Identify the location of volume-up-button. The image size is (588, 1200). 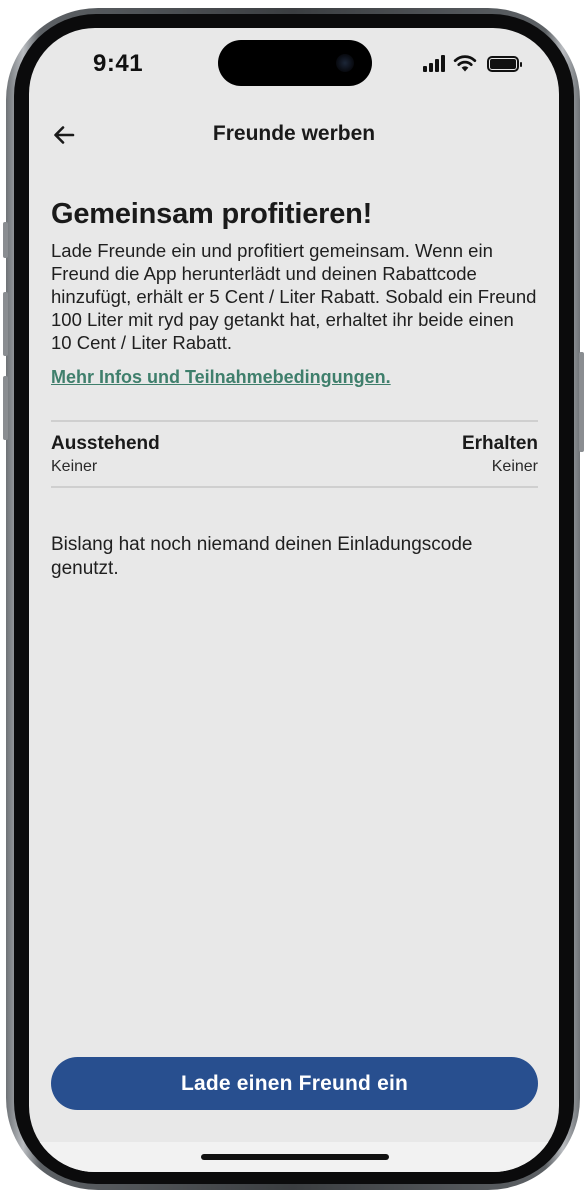
(5, 324).